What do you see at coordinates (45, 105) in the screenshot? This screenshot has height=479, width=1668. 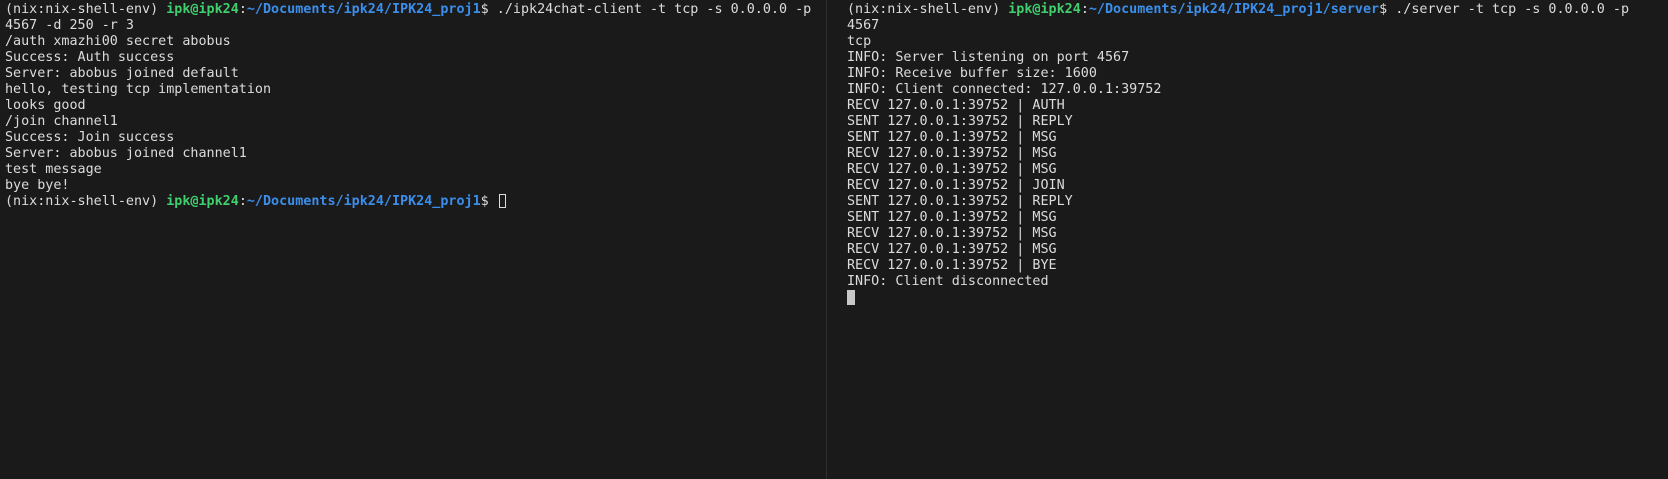 I see `client-output-line: looks good` at bounding box center [45, 105].